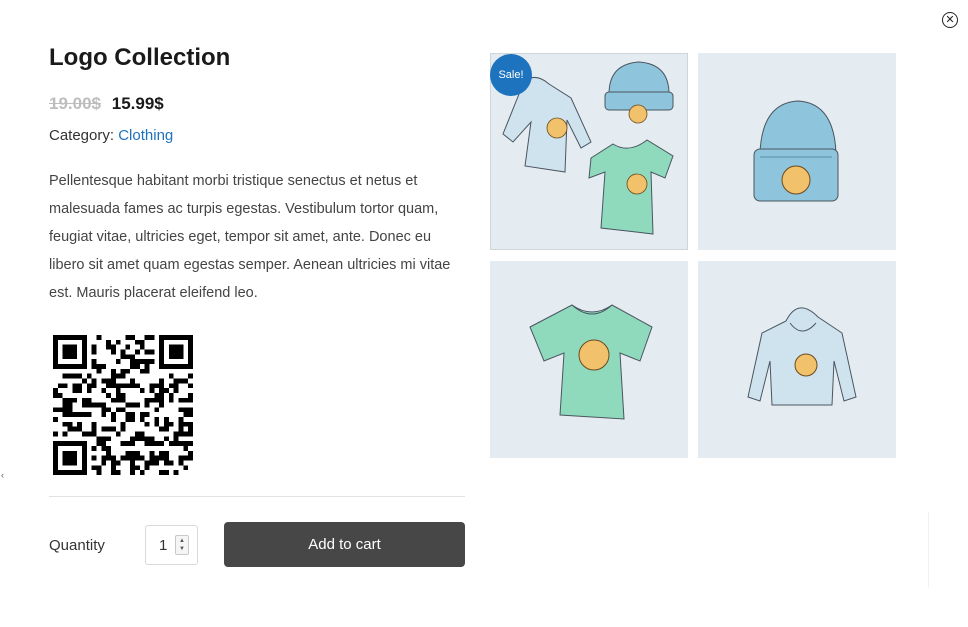  What do you see at coordinates (123, 405) in the screenshot?
I see `qr-code` at bounding box center [123, 405].